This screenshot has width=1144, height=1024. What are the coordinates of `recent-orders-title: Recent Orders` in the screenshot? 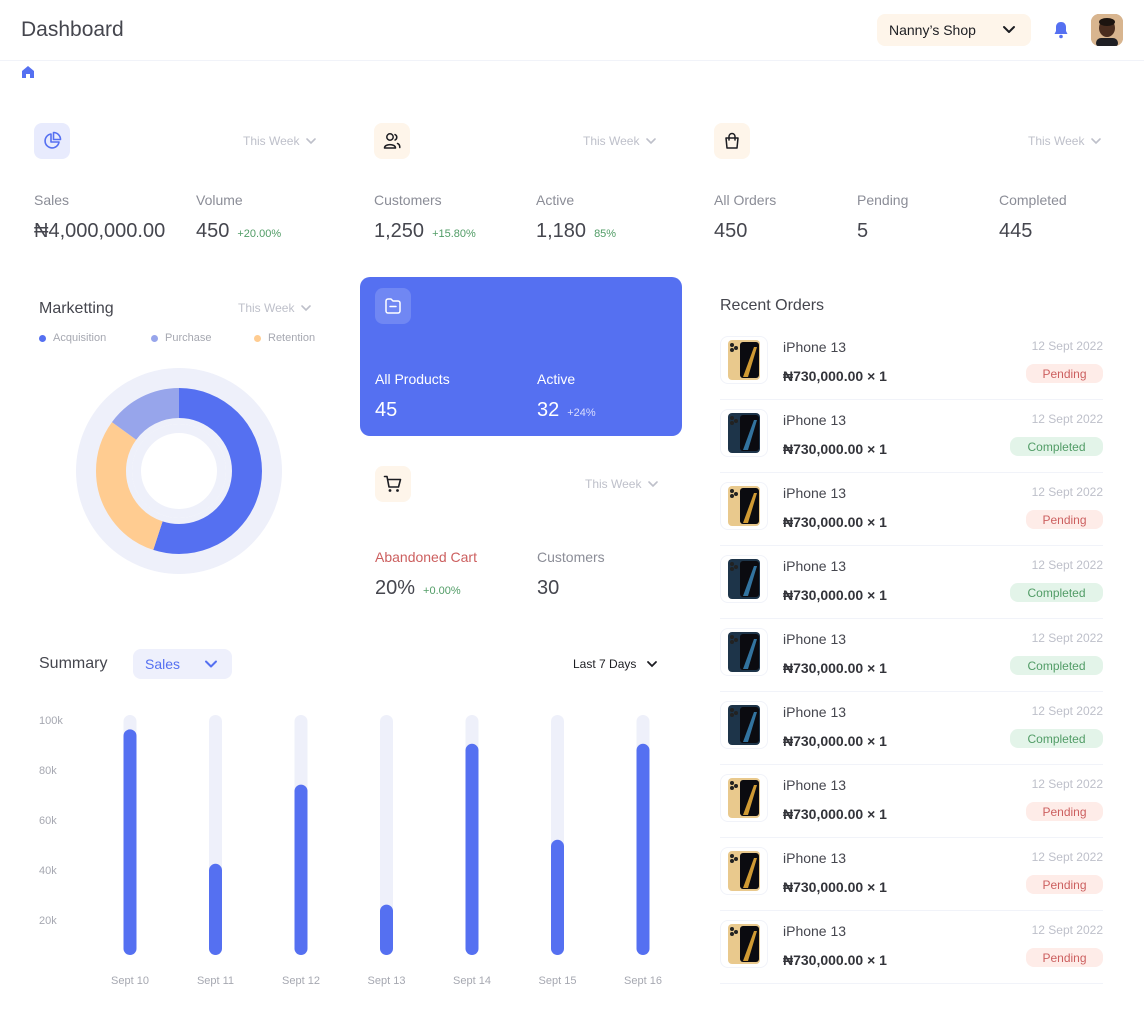 It's located at (772, 305).